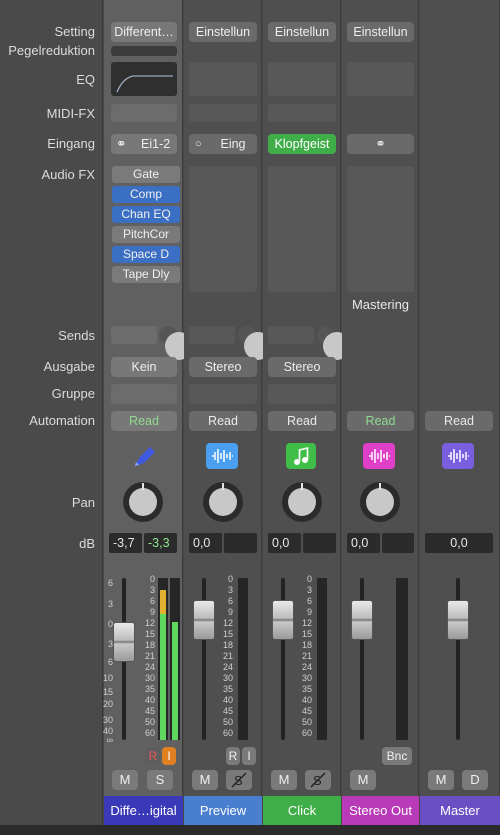 Image resolution: width=500 pixels, height=835 pixels. What do you see at coordinates (475, 780) in the screenshot?
I see `dim-button: D` at bounding box center [475, 780].